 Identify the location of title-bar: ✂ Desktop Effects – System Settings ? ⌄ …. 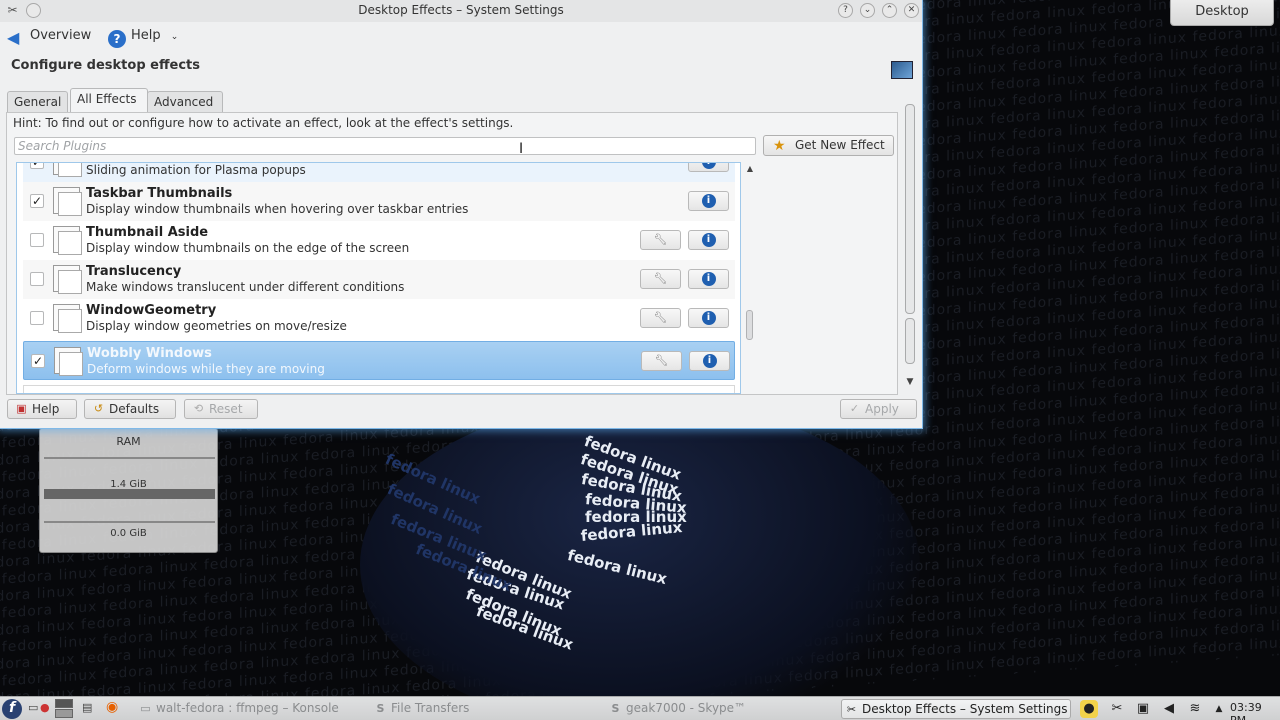
(461, 11).